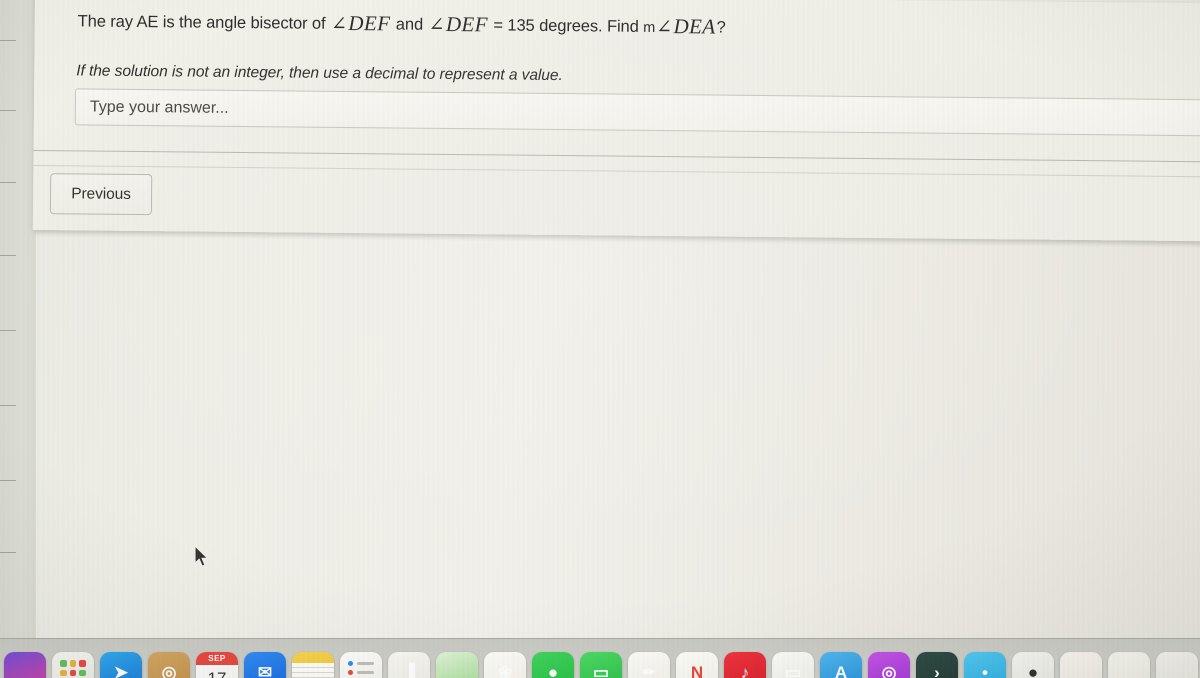 This screenshot has height=678, width=1200. I want to click on calendar-day-label: 17, so click(217, 671).